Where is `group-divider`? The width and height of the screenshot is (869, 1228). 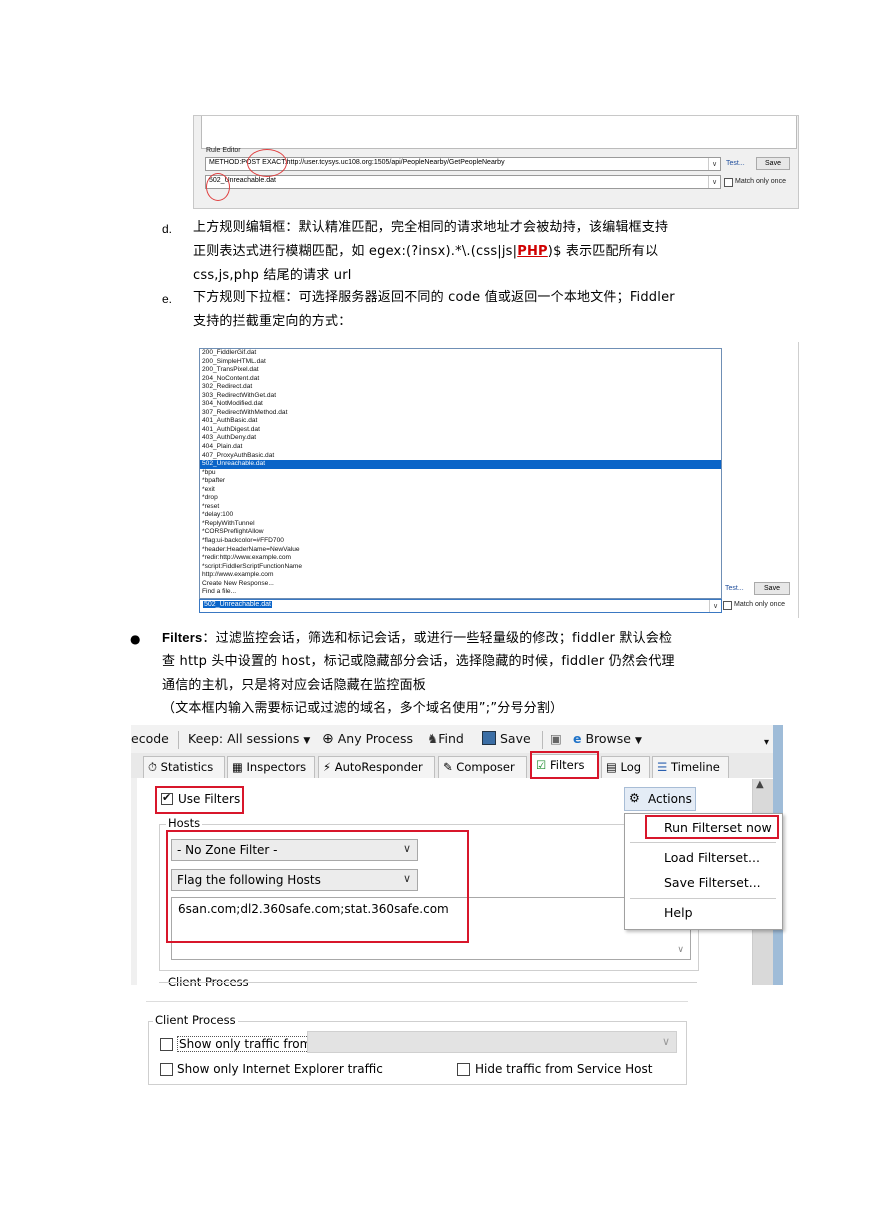
group-divider is located at coordinates (428, 982).